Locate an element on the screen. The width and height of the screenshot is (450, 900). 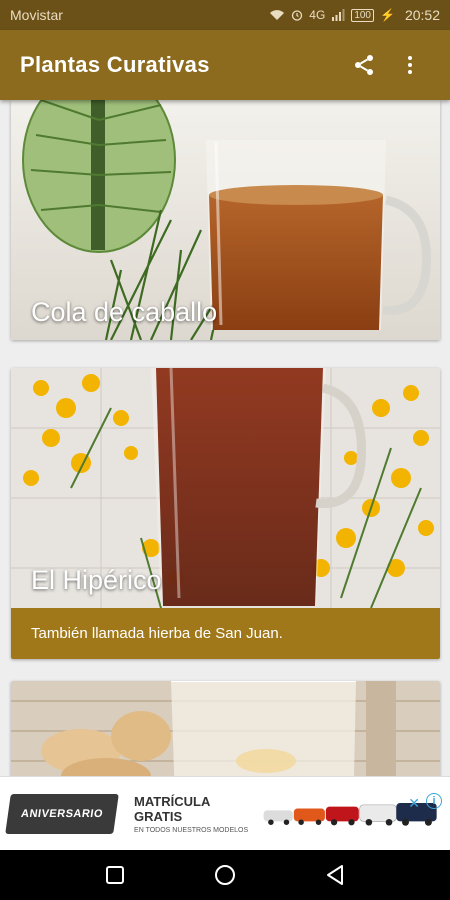
home-button is located at coordinates (225, 875).